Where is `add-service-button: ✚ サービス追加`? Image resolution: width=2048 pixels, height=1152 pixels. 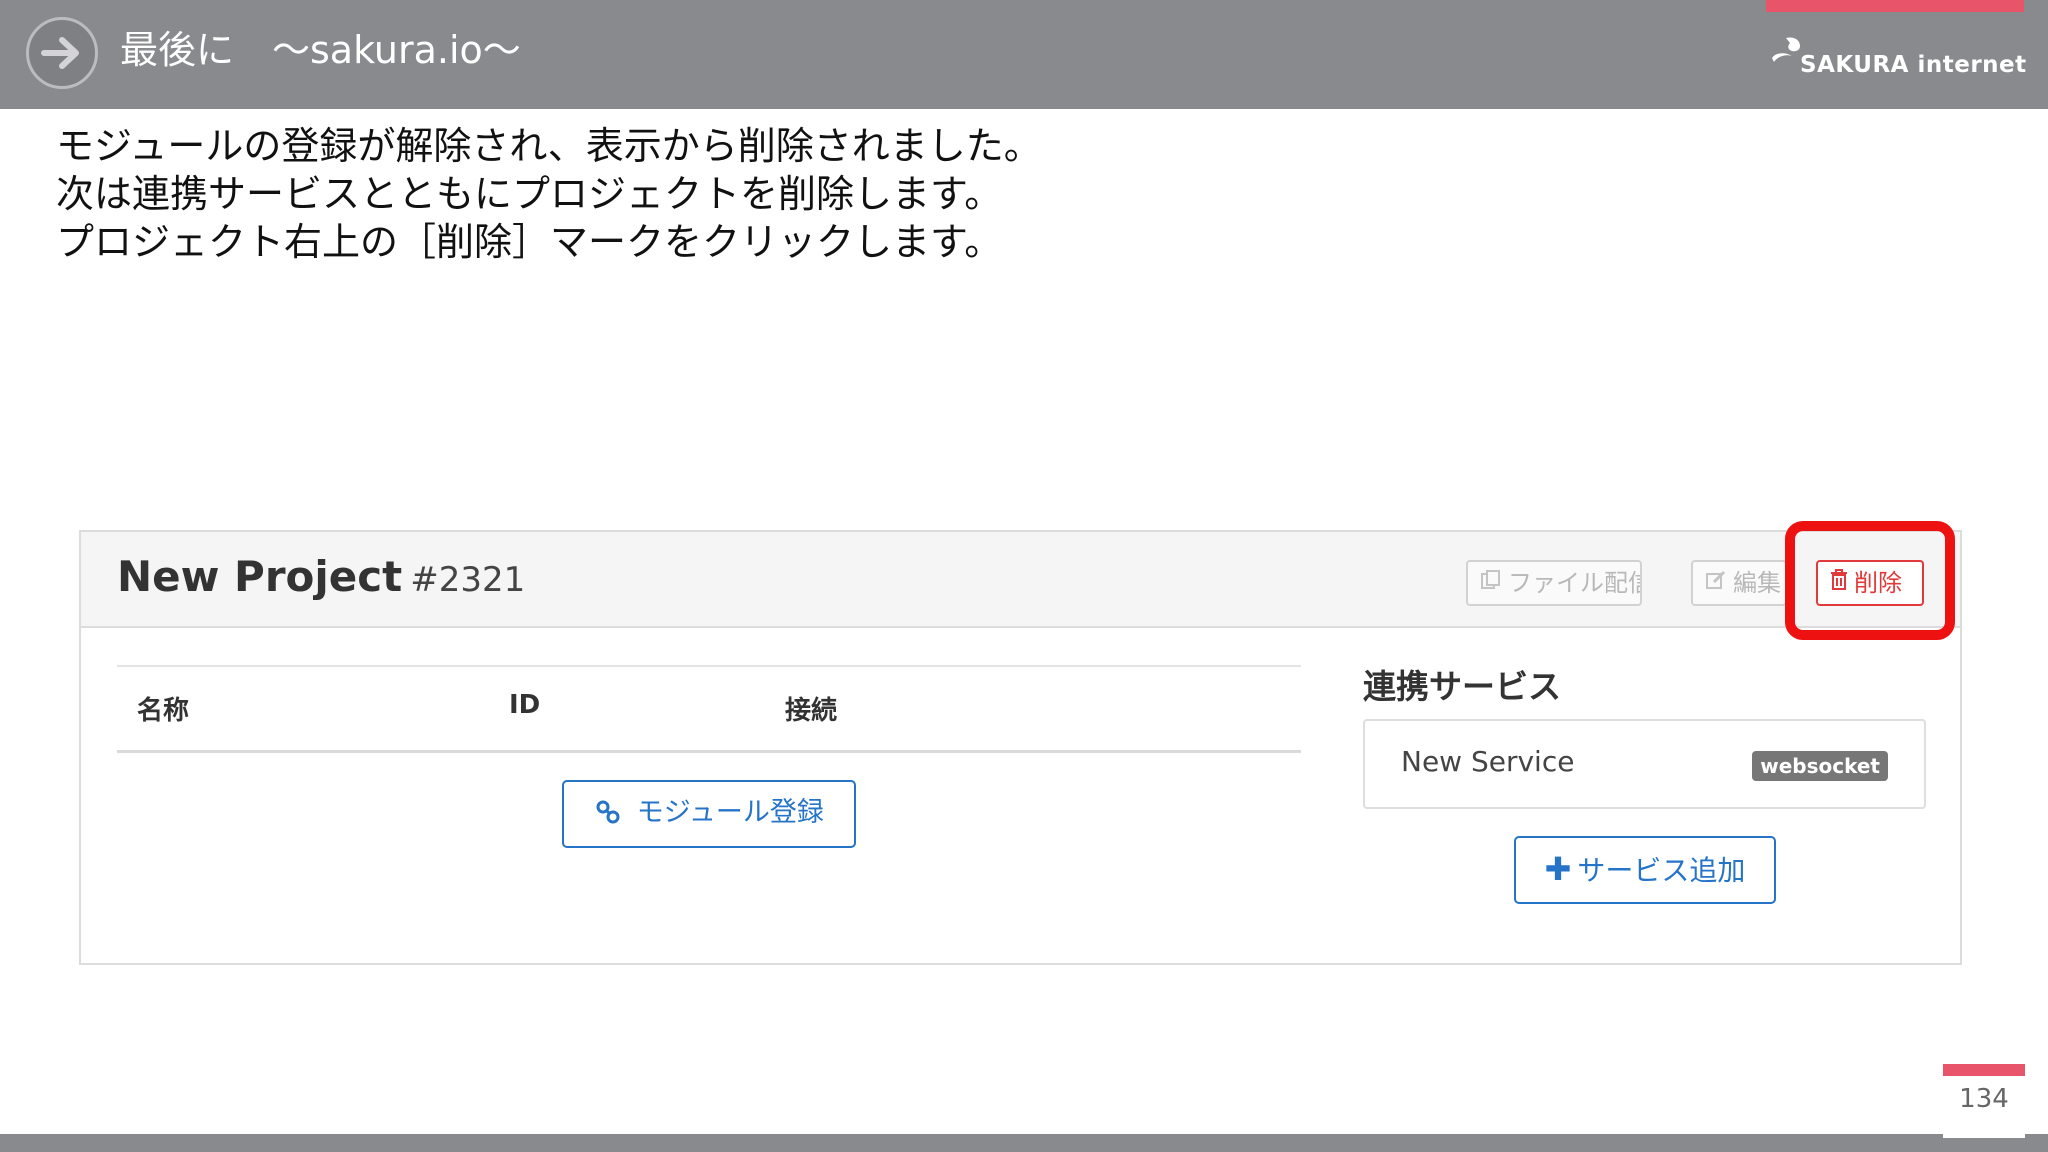 add-service-button: ✚ サービス追加 is located at coordinates (1645, 870).